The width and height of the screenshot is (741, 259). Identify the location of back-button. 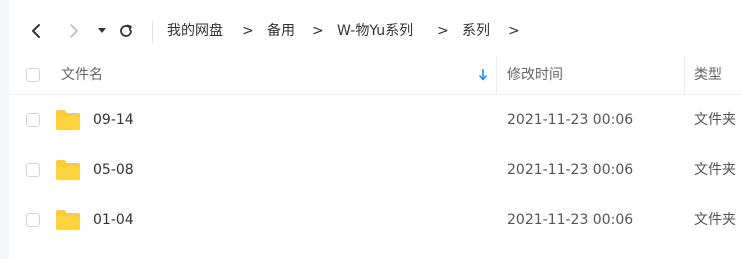
(36, 31).